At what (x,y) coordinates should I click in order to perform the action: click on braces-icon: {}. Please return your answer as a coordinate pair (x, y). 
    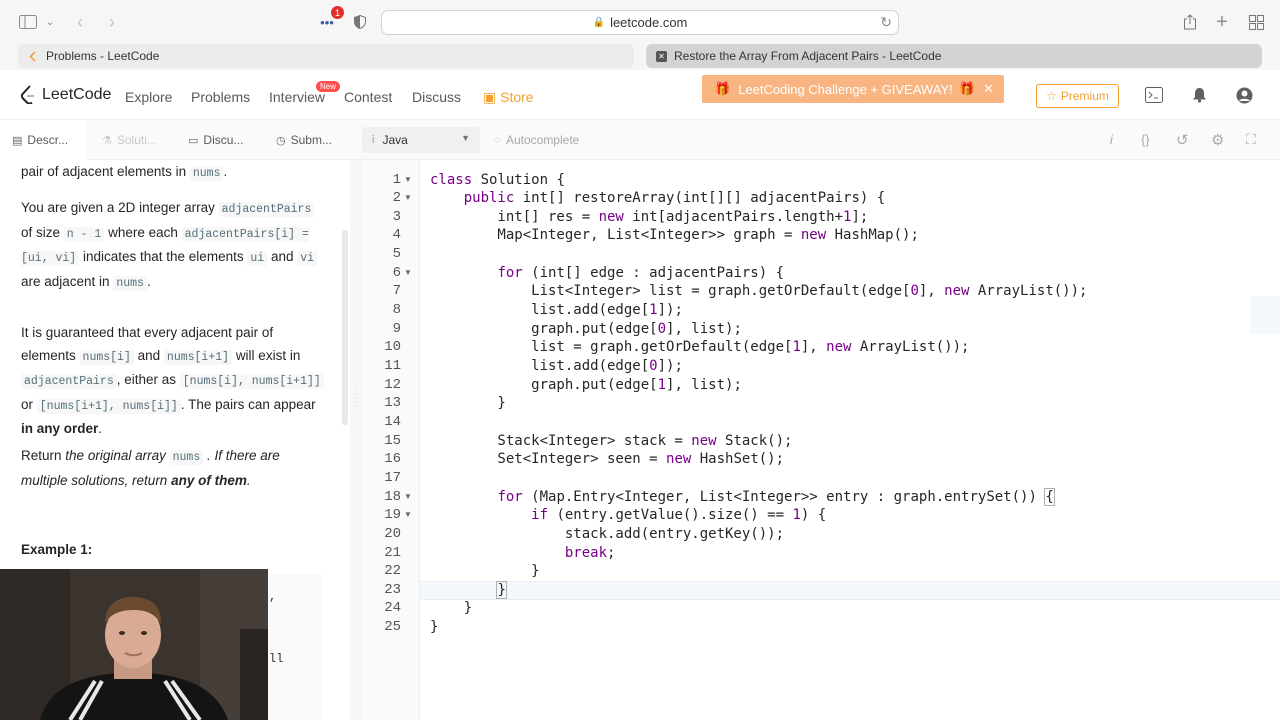
    Looking at the image, I should click on (1145, 139).